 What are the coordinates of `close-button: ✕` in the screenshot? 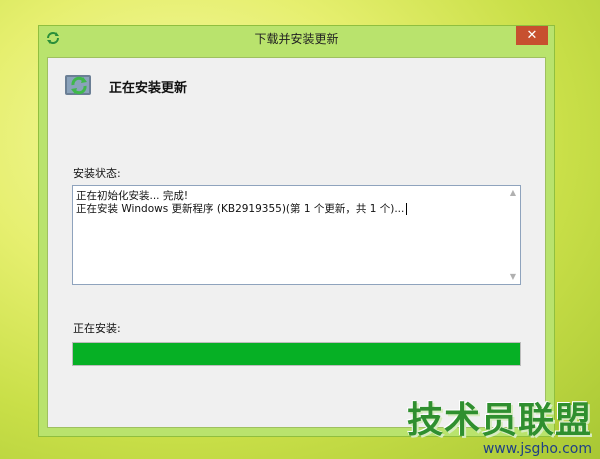 It's located at (532, 35).